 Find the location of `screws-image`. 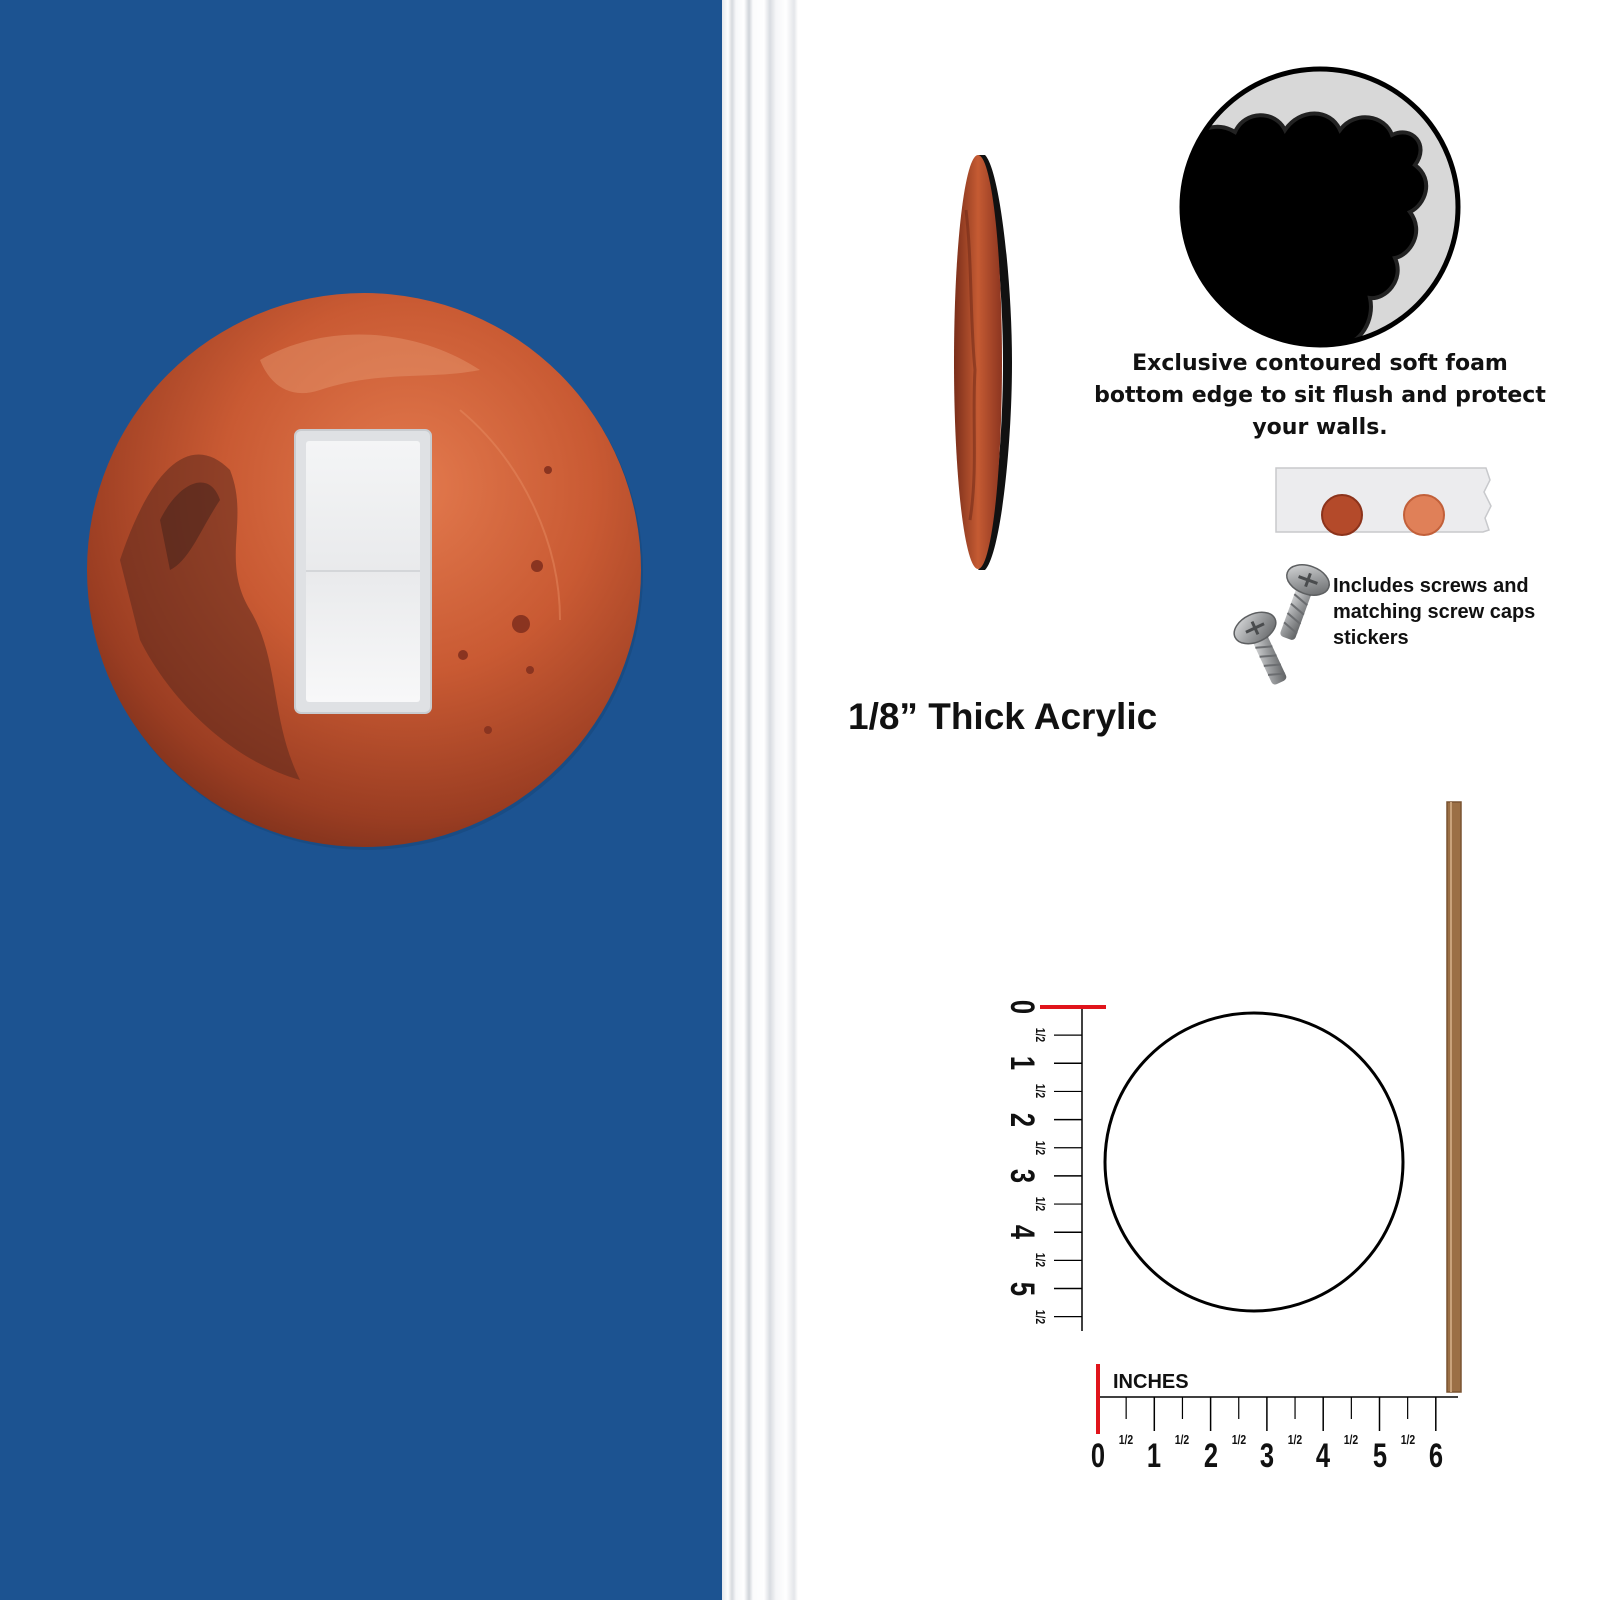

screws-image is located at coordinates (1281, 624).